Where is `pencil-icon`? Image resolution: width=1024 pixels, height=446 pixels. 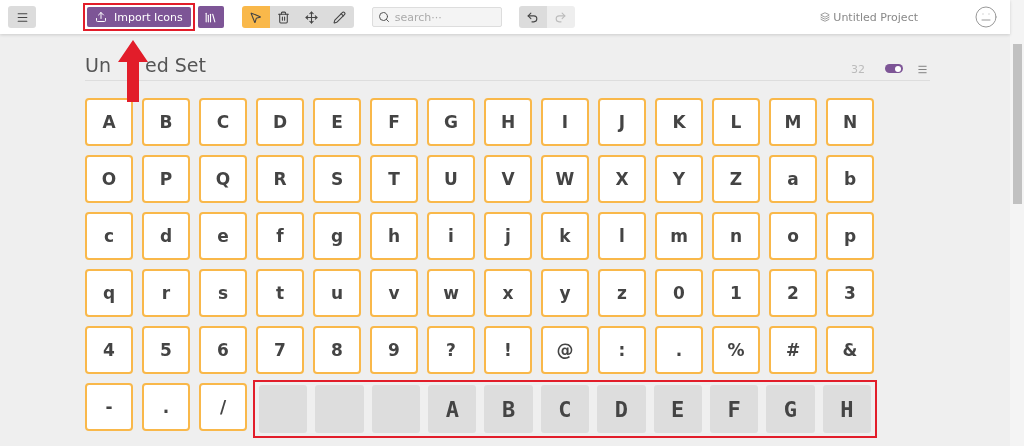
pencil-icon is located at coordinates (340, 17).